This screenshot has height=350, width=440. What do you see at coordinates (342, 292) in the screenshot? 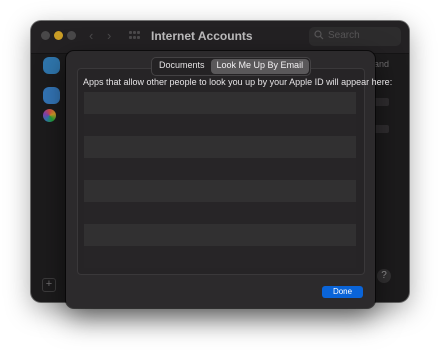
I see `done-button: Done` at bounding box center [342, 292].